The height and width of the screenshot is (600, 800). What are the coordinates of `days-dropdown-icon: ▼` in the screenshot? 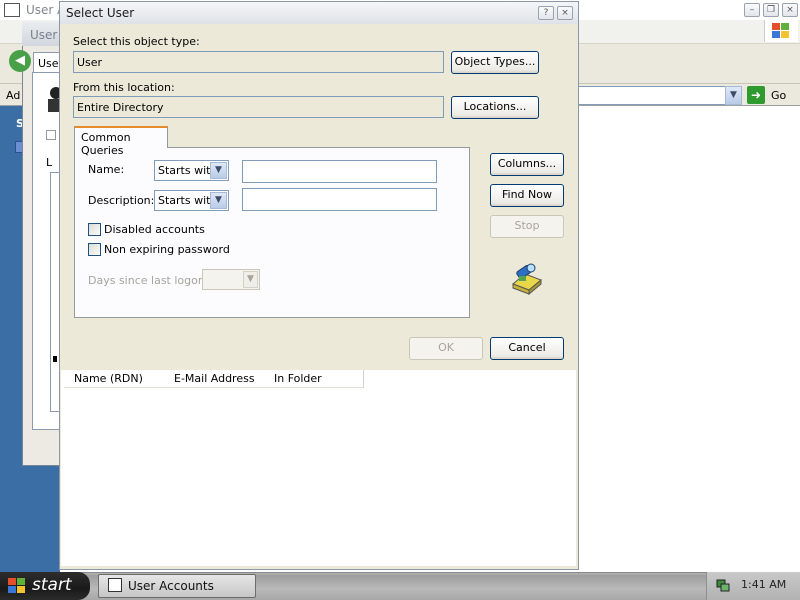 It's located at (250, 279).